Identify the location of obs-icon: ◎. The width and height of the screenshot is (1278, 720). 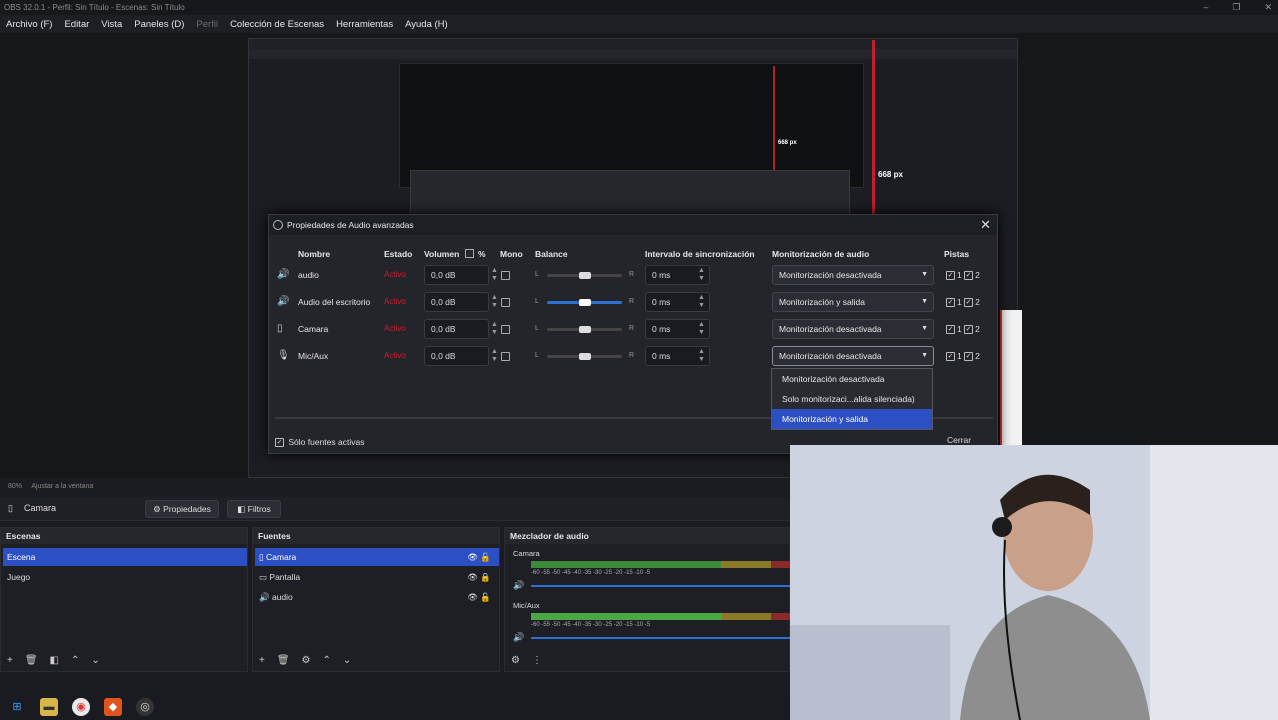
(145, 707).